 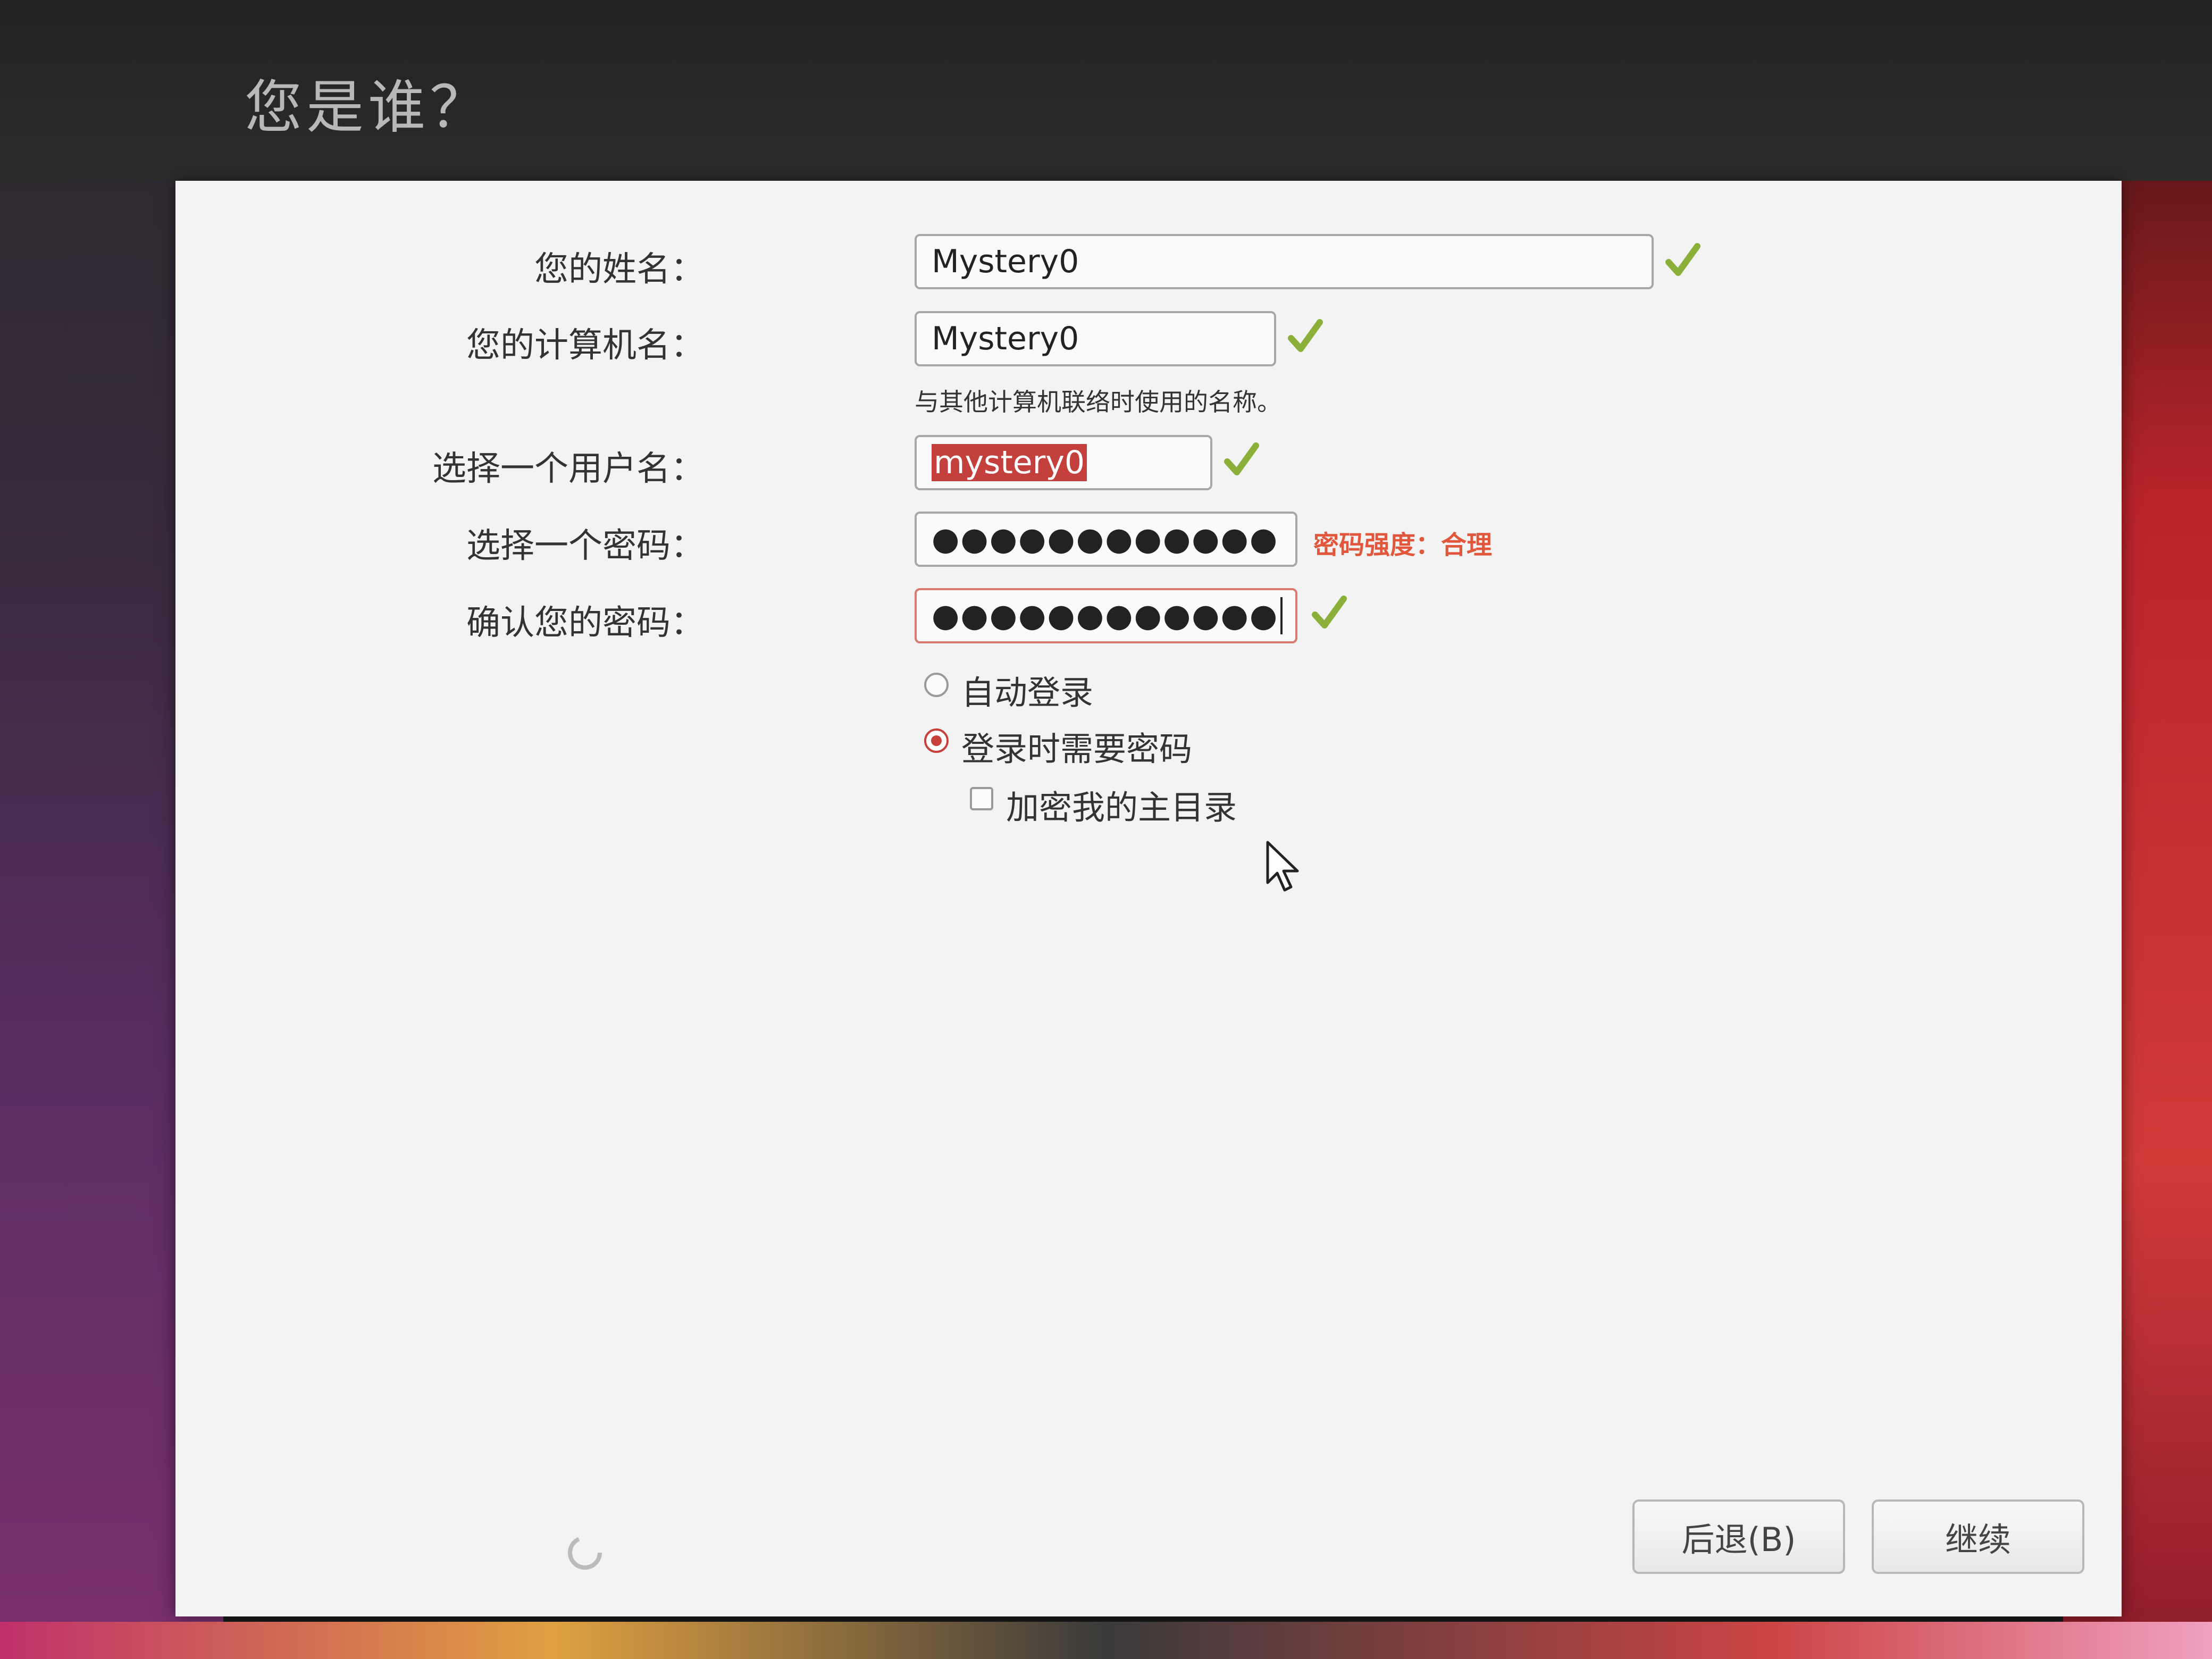 What do you see at coordinates (1978, 1536) in the screenshot?
I see `continue-button: 继续` at bounding box center [1978, 1536].